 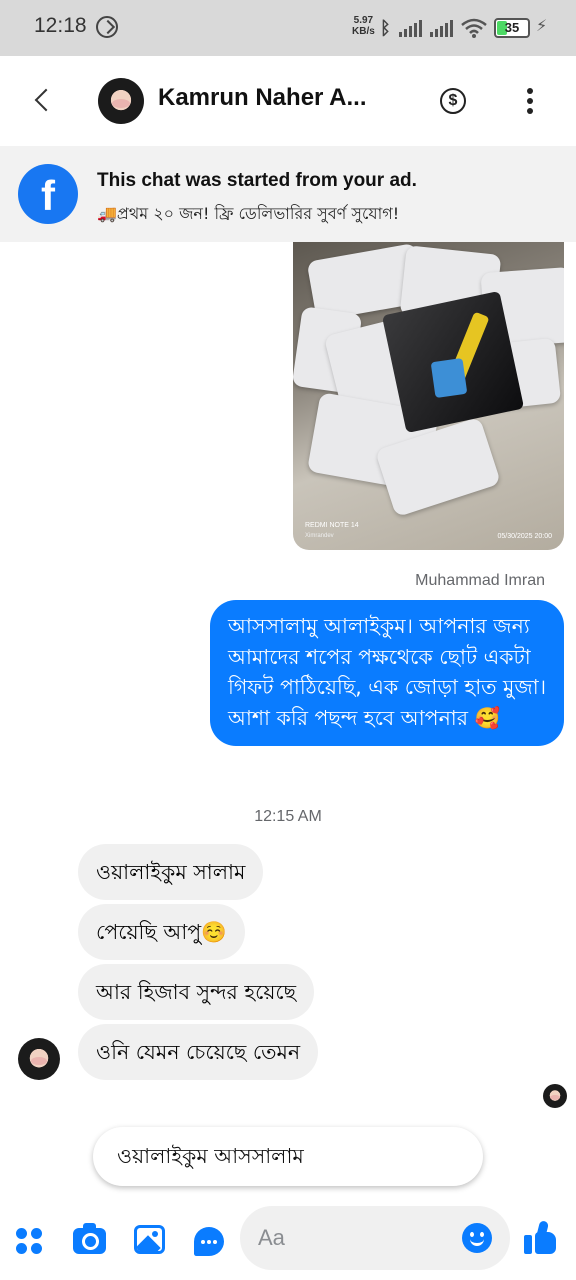 What do you see at coordinates (30, 1242) in the screenshot?
I see `apps-icon` at bounding box center [30, 1242].